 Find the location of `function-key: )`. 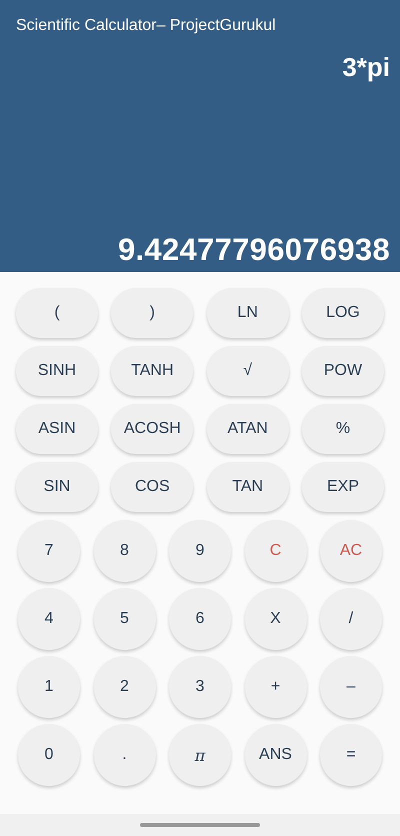

function-key: ) is located at coordinates (152, 313).